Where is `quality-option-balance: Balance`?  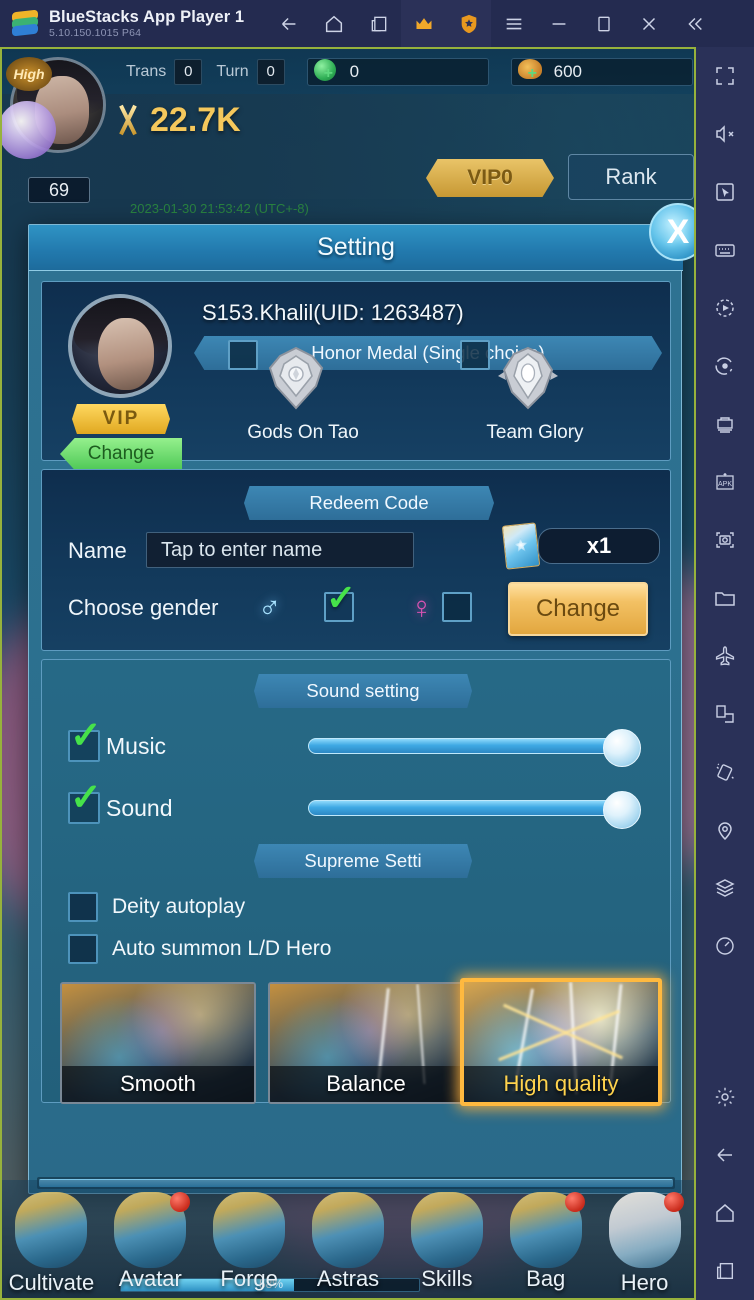 quality-option-balance: Balance is located at coordinates (366, 1043).